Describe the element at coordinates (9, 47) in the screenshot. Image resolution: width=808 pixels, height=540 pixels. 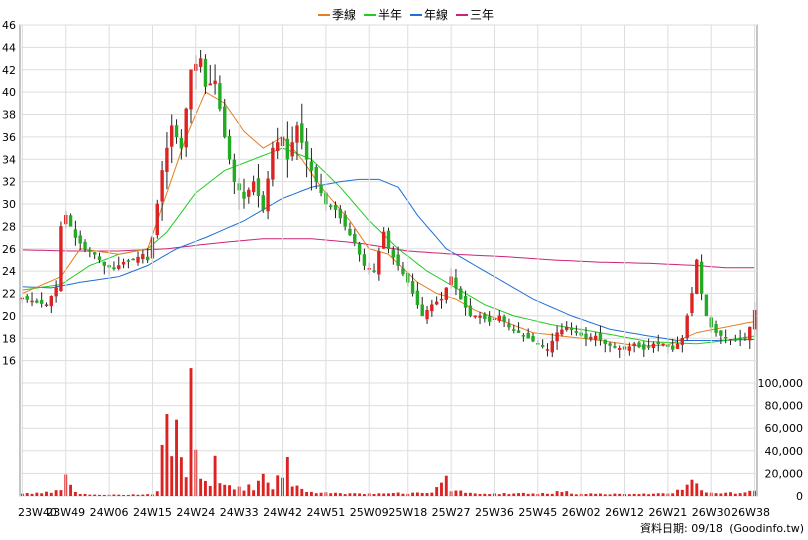
I see `price-tick-label: 44` at that location.